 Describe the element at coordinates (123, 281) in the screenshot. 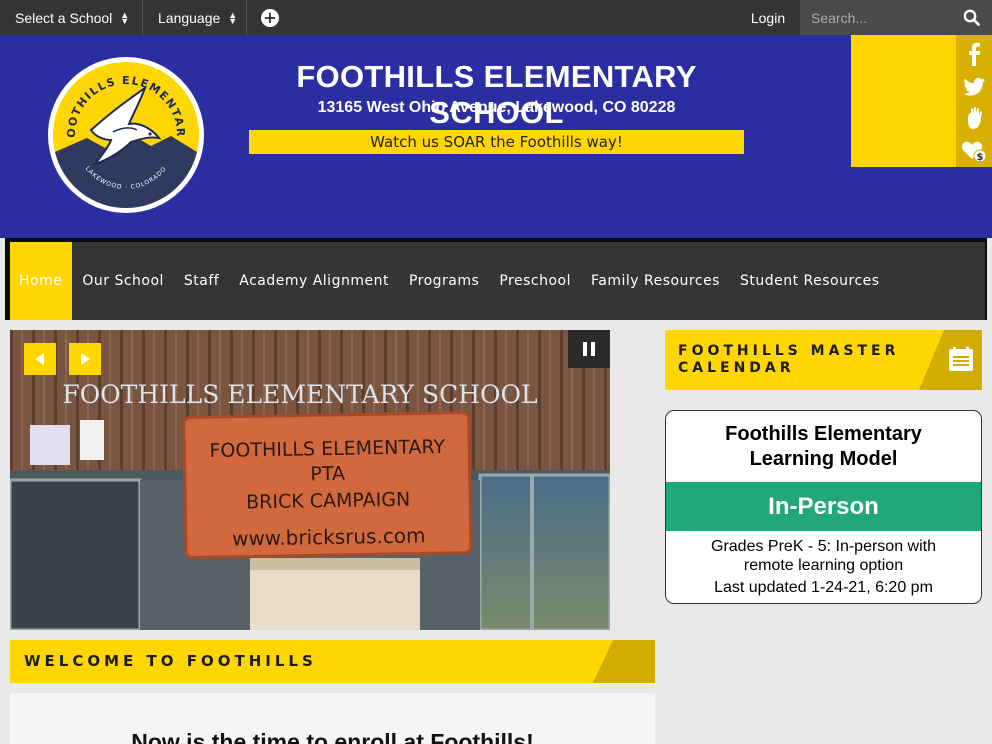

I see `nav-our-school: Our School` at that location.